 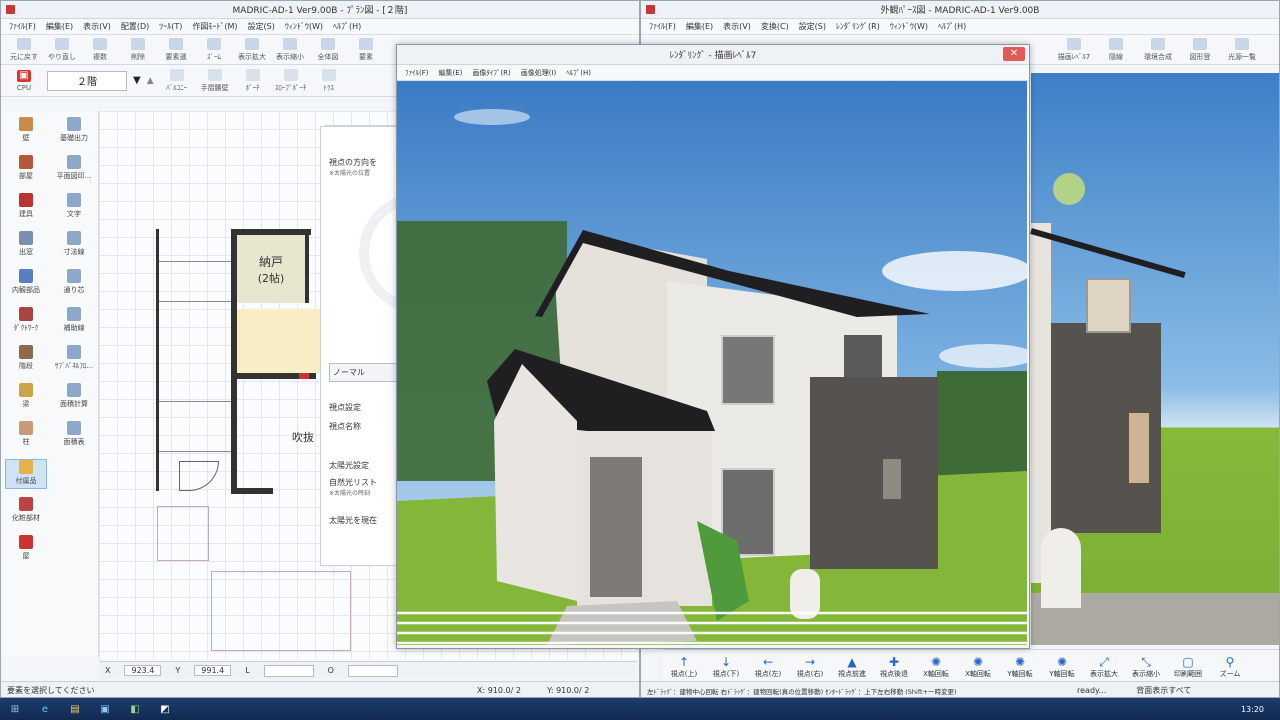 What do you see at coordinates (1158, 50) in the screenshot?
I see `toolbar-button: 環境合成` at bounding box center [1158, 50].